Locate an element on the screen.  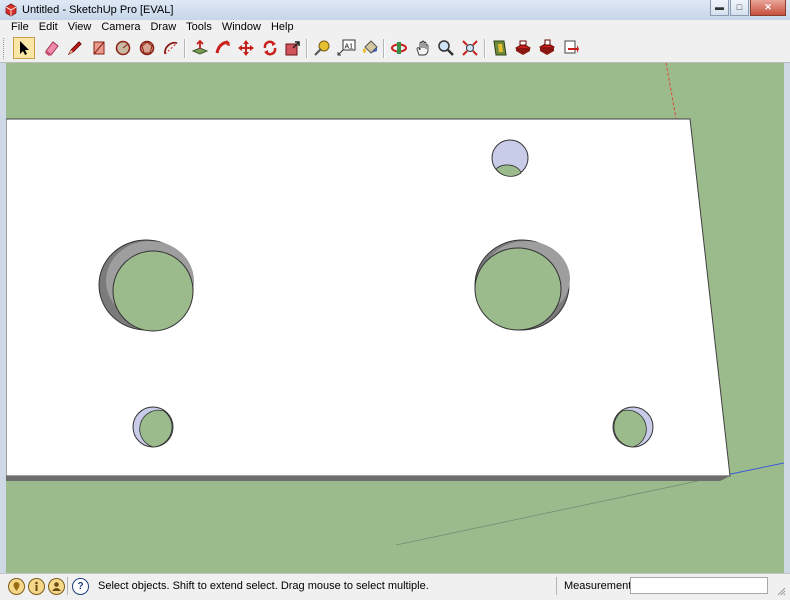
warehouse-tool-button is located at coordinates (500, 48).